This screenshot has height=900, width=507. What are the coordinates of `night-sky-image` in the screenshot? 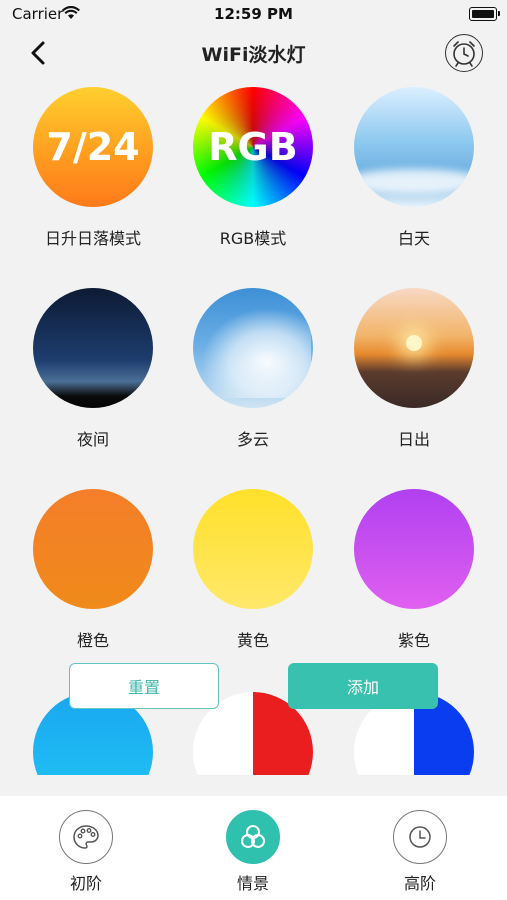 It's located at (93, 348).